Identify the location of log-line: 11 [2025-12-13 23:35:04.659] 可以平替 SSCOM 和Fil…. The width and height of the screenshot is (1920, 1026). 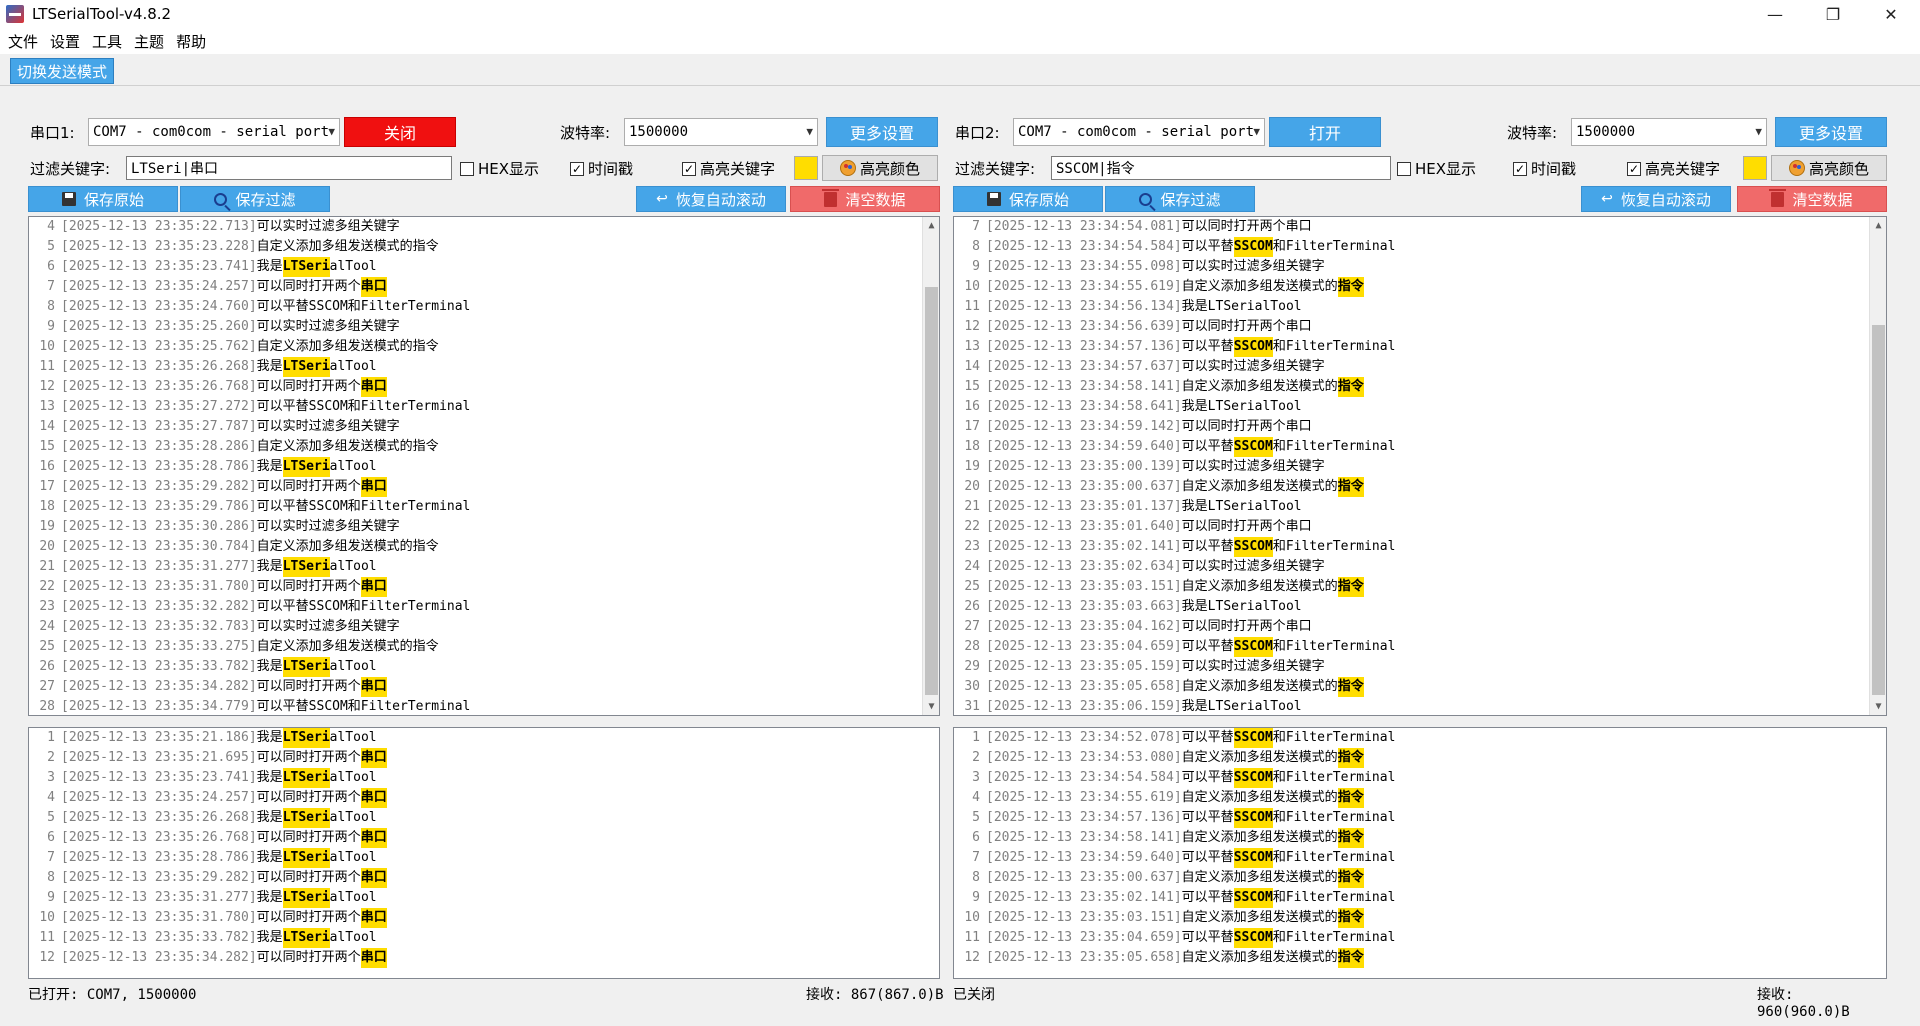
(1420, 938).